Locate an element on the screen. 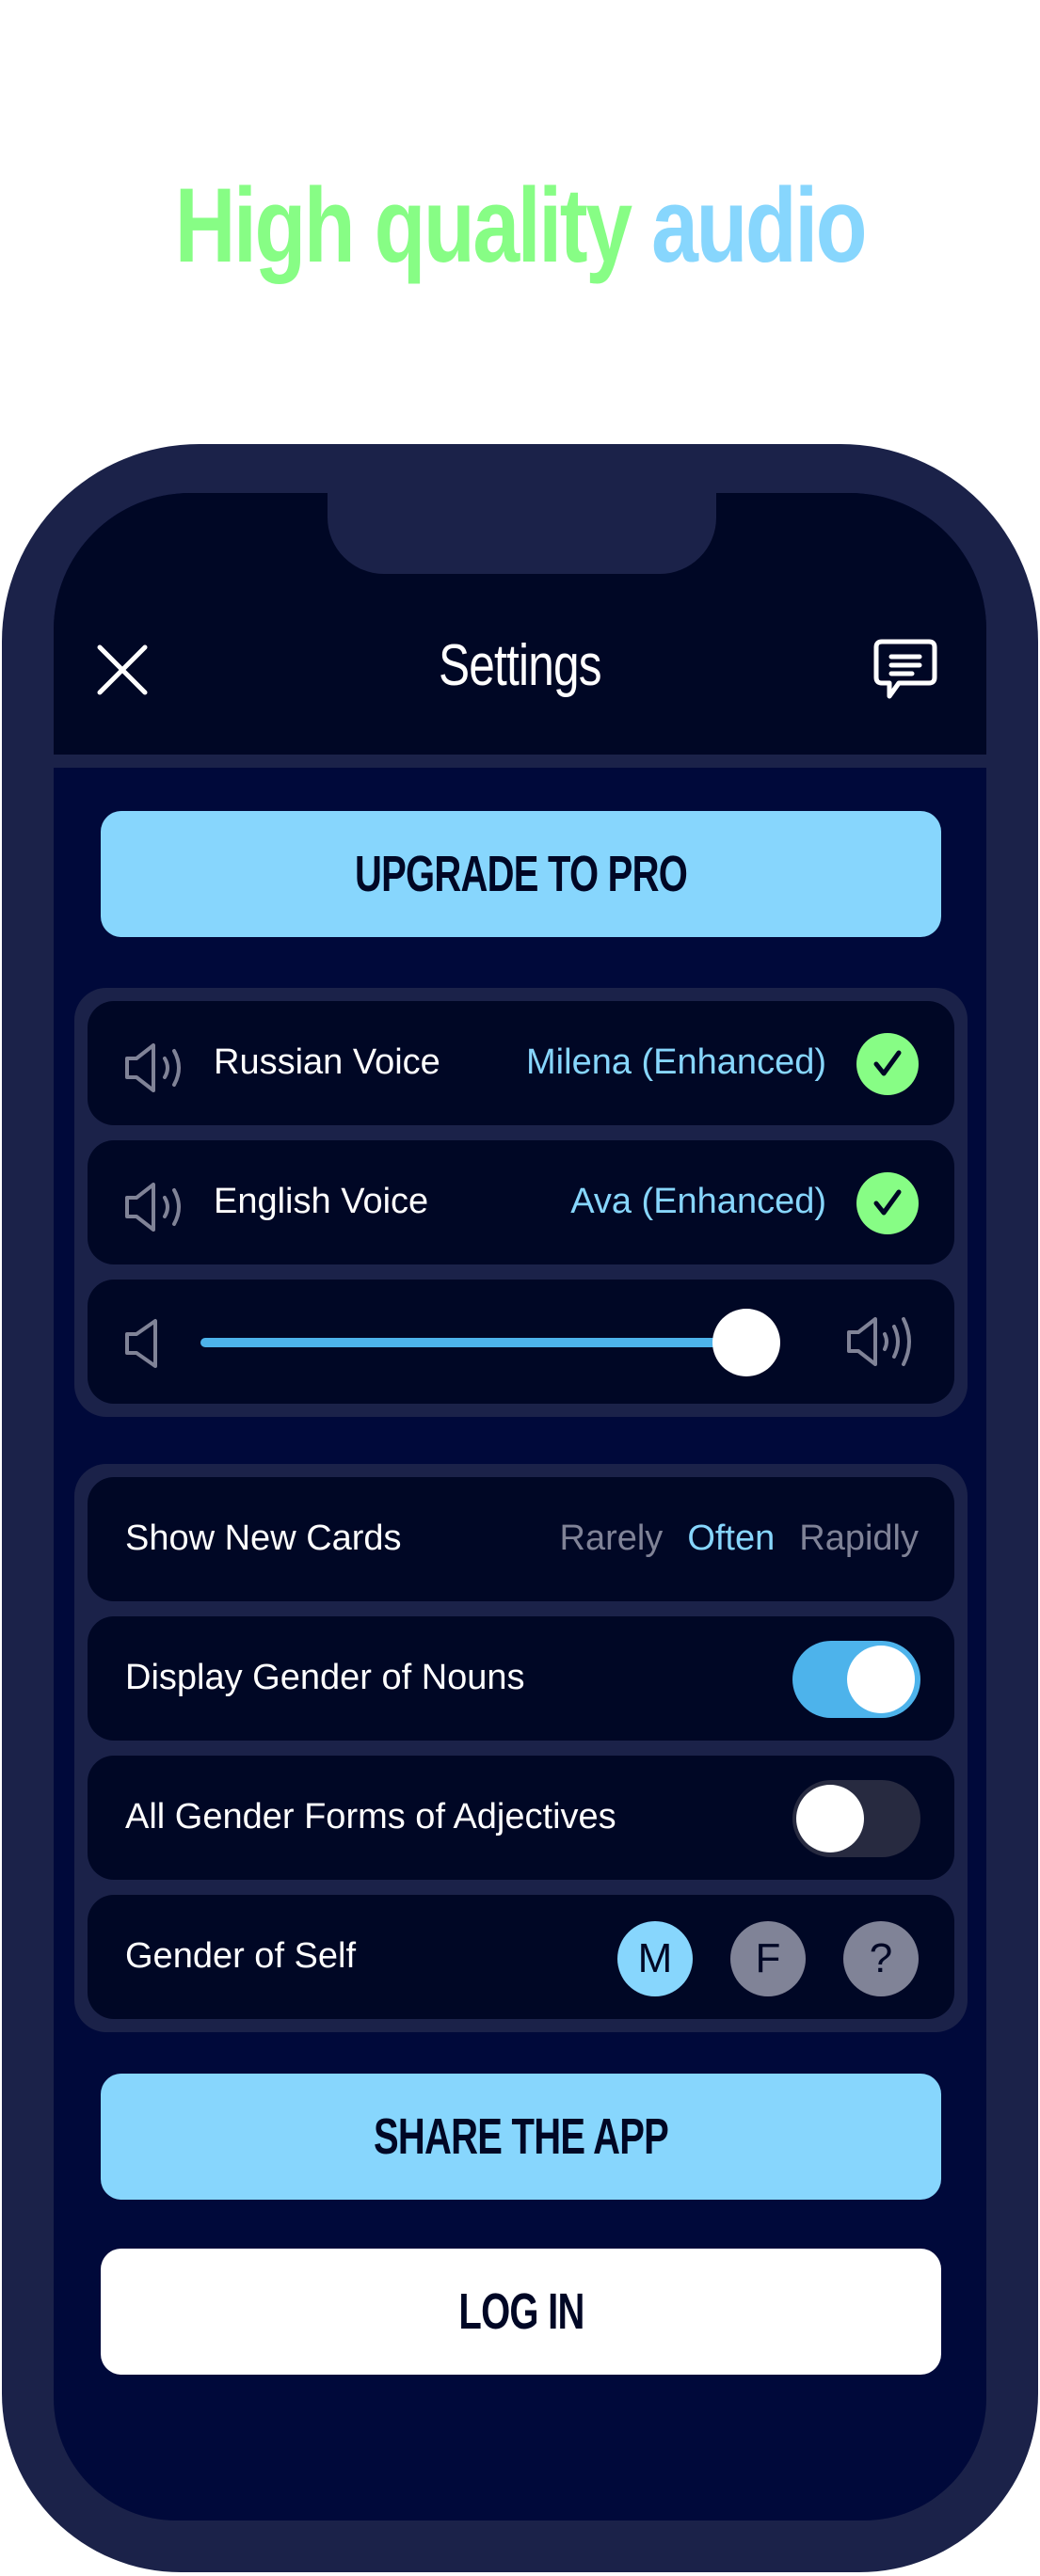 The image size is (1040, 2576). display-gender-nouns-label: Display Gender of Nouns is located at coordinates (325, 1677).